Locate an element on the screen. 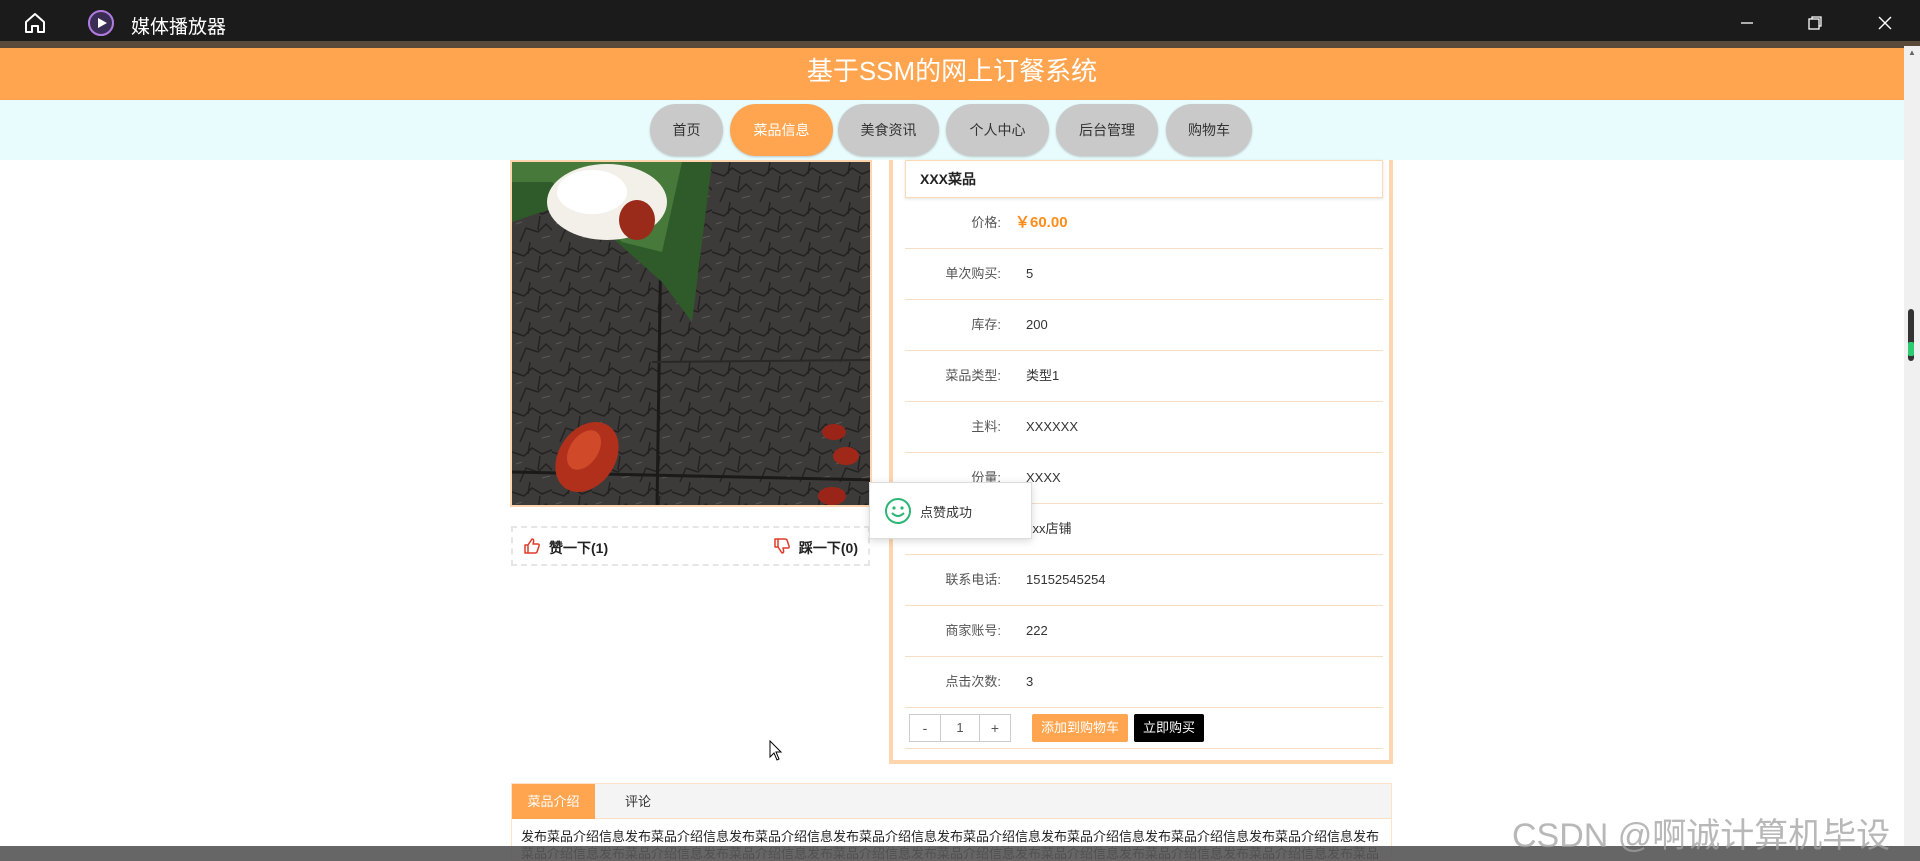  field-label: 主料: is located at coordinates (986, 426).